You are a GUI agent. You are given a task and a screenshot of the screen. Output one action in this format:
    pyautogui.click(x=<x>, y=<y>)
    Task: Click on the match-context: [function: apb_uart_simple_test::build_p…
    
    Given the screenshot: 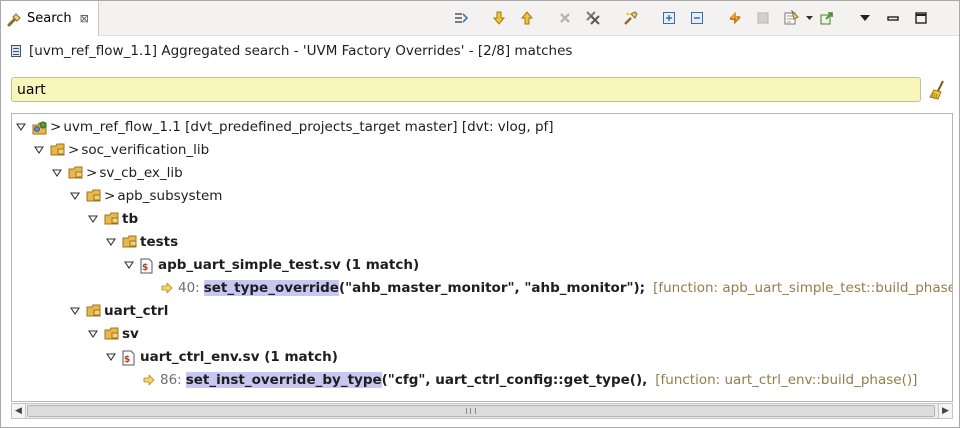 What is the action you would take?
    pyautogui.click(x=803, y=287)
    